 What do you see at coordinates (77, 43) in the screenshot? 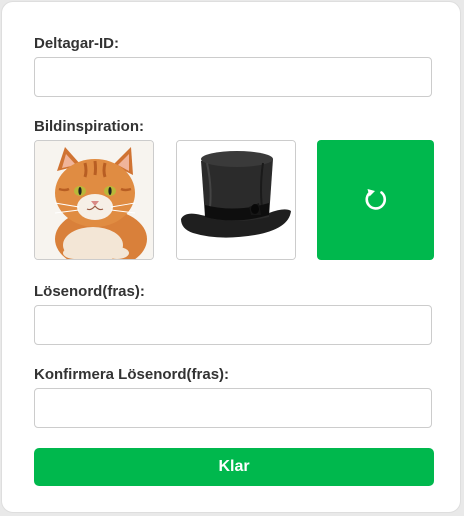
I see `participant-id-label: Deltagar-ID:` at bounding box center [77, 43].